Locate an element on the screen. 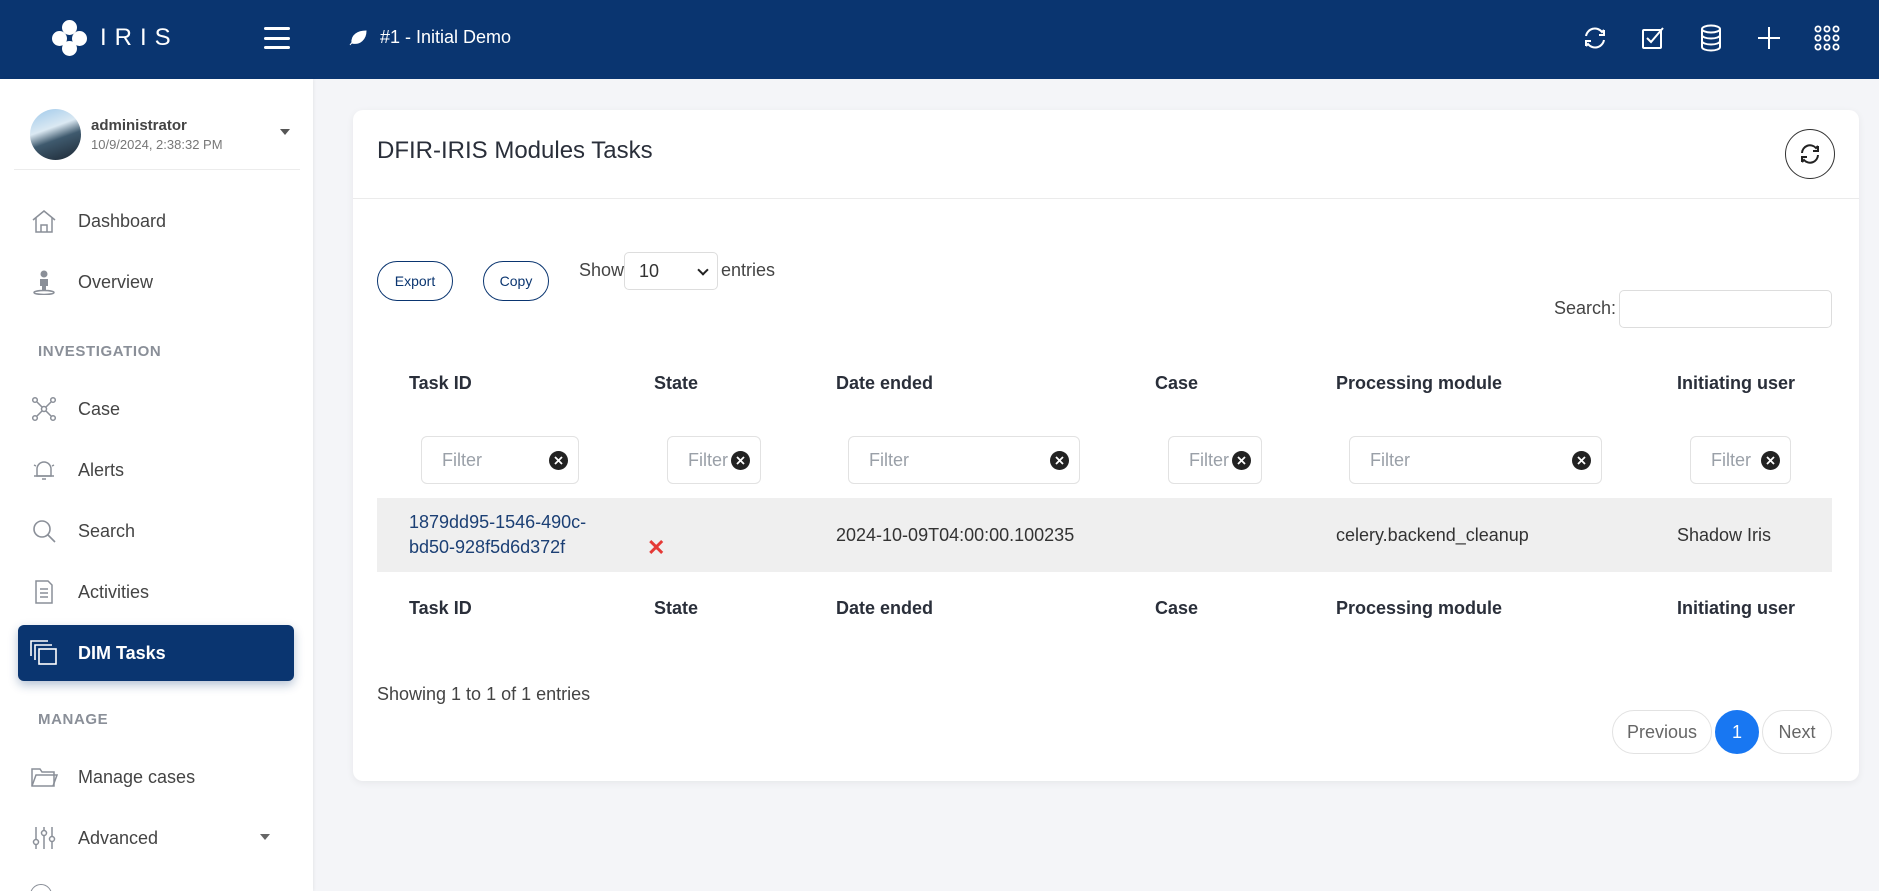 This screenshot has width=1879, height=891. section-manage: MANAGE is located at coordinates (73, 719).